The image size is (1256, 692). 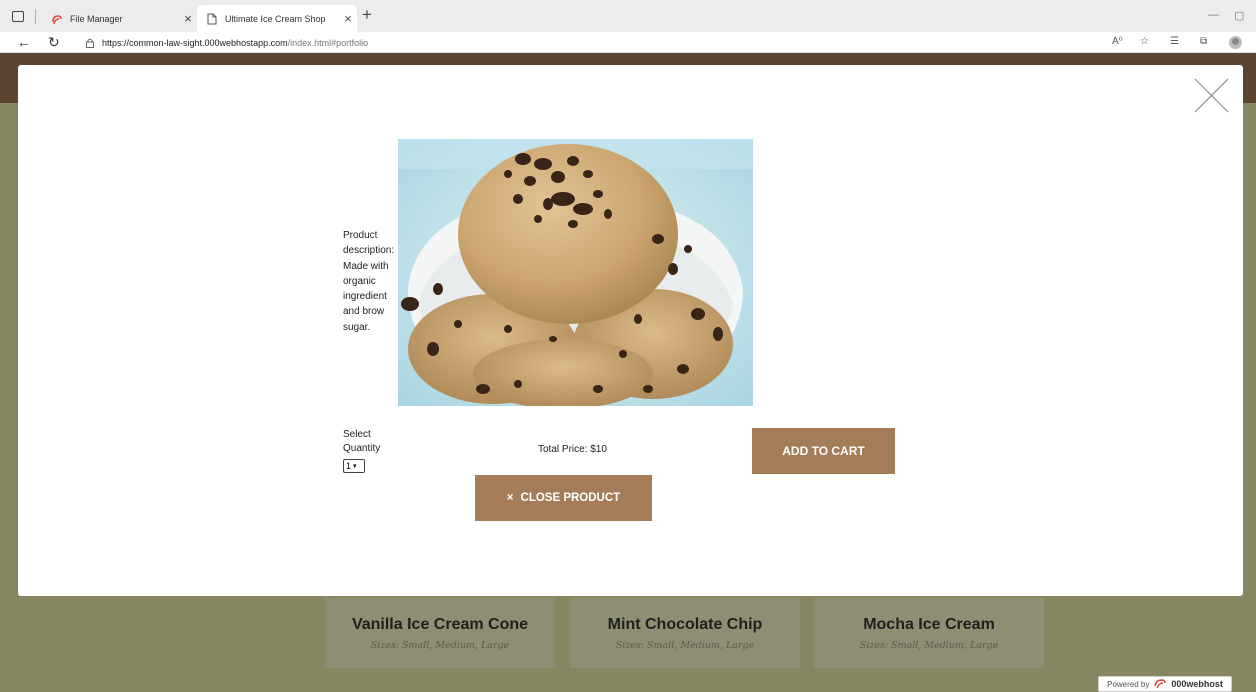 I want to click on tab-ultimate-ice-cream-shop: Ultimate Ice Cream Shop ×, so click(x=277, y=18).